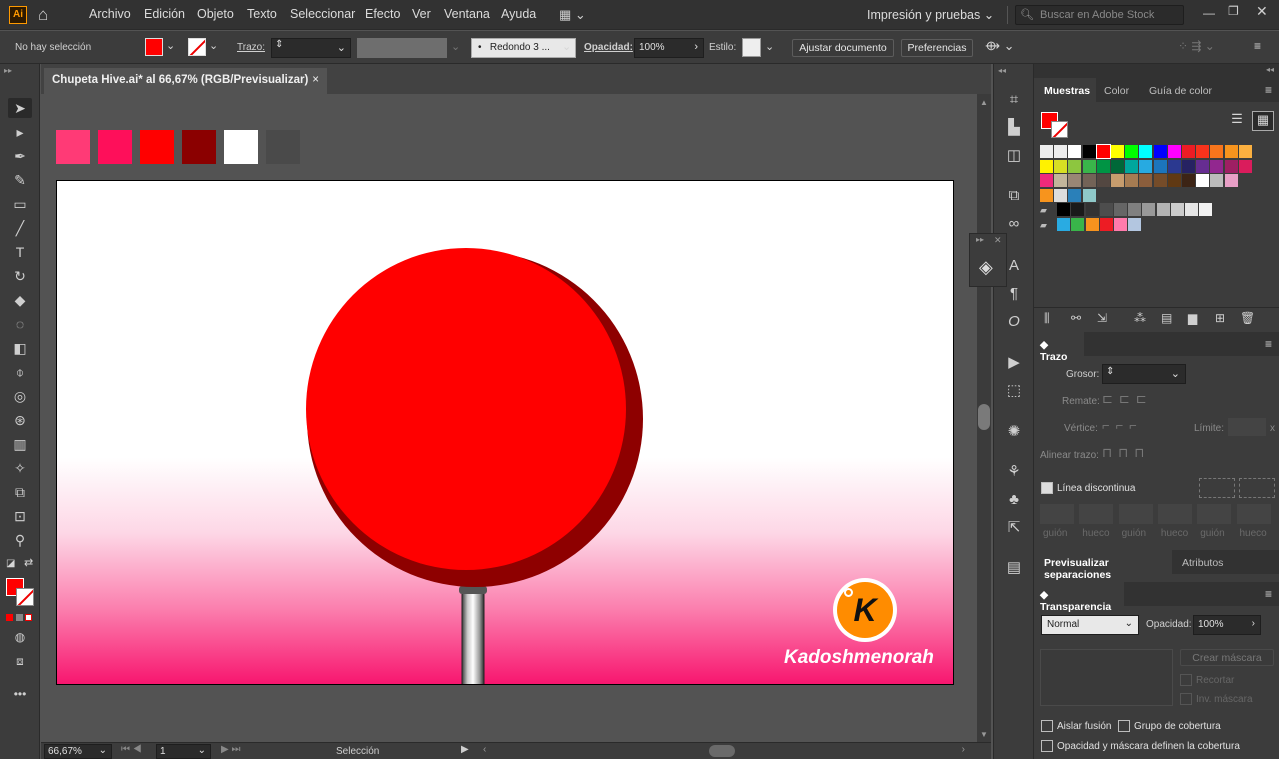 The width and height of the screenshot is (1279, 759). I want to click on blend-tool-icon: ◎, so click(20, 396).